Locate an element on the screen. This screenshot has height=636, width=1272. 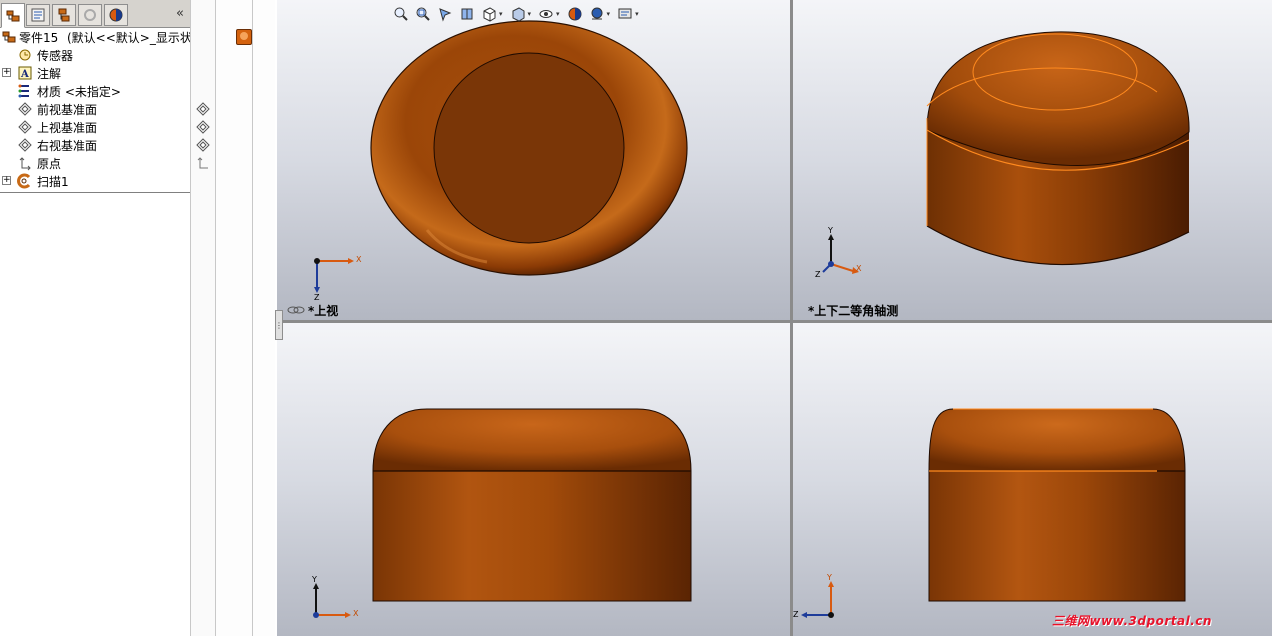
orientation-triad-right: Y Z is located at coordinates (818, 599).